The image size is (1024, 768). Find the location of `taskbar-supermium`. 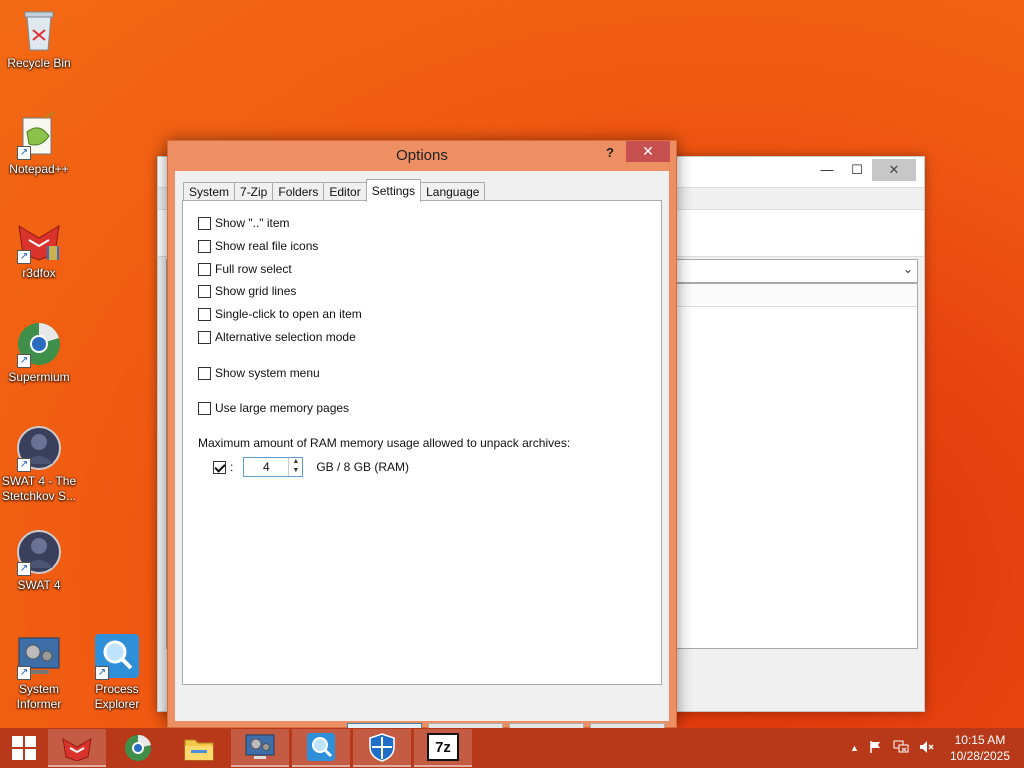

taskbar-supermium is located at coordinates (138, 748).